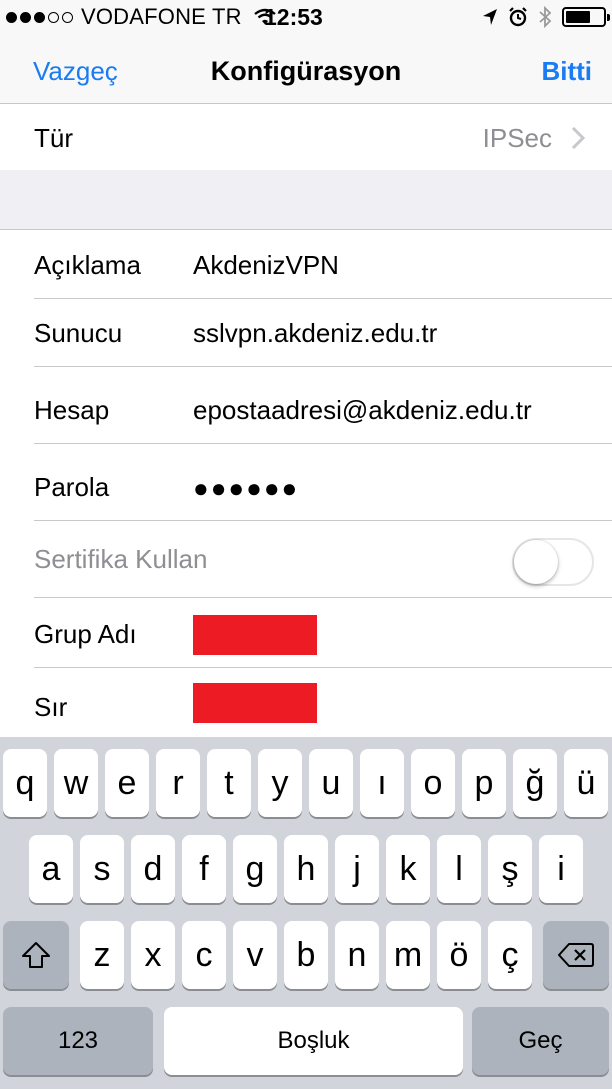 The height and width of the screenshot is (1089, 612). What do you see at coordinates (102, 955) in the screenshot?
I see `key: z` at bounding box center [102, 955].